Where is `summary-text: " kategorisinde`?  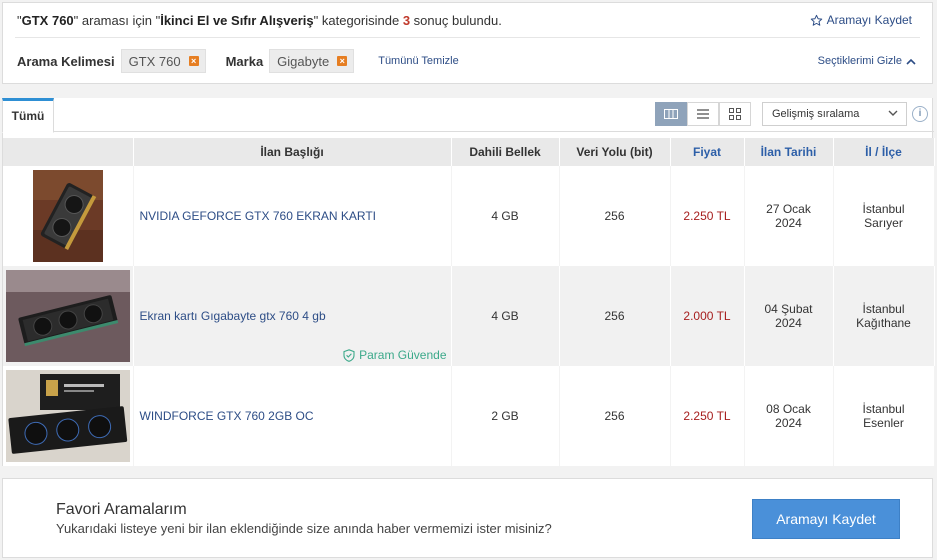
summary-text: " kategorisinde is located at coordinates (358, 20).